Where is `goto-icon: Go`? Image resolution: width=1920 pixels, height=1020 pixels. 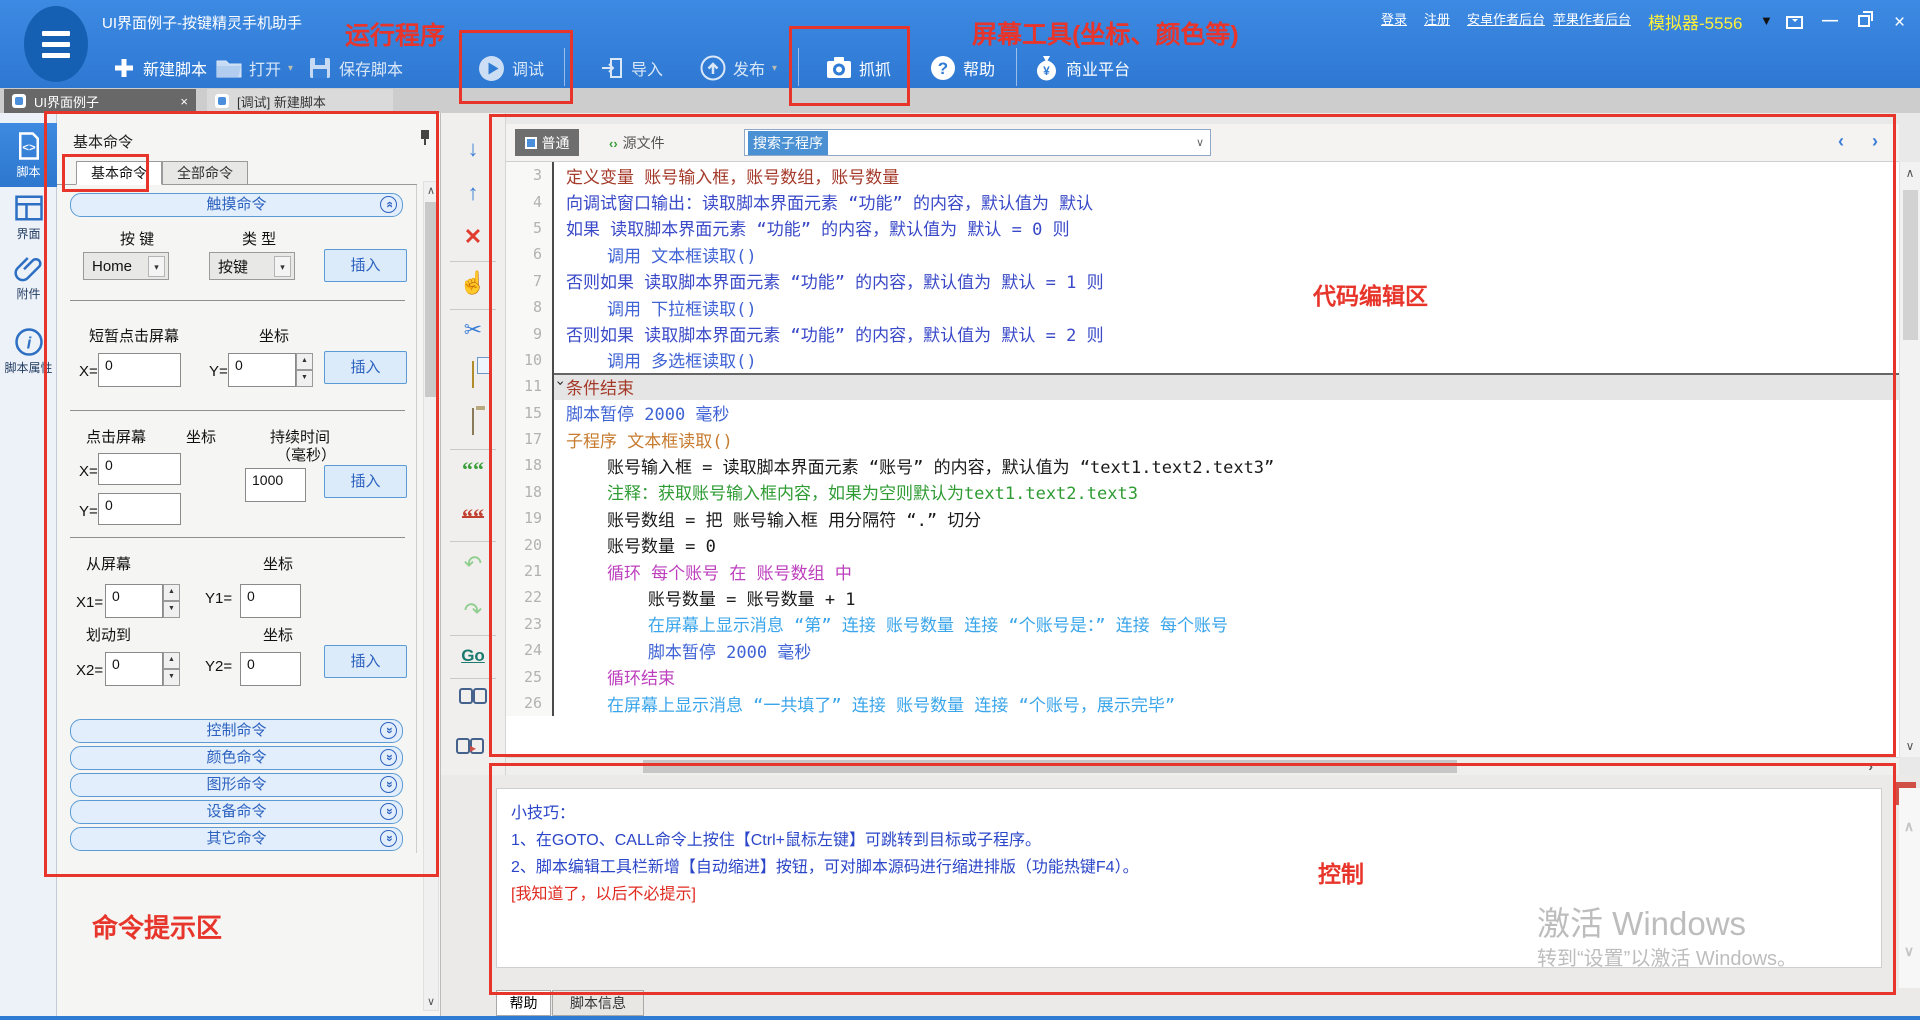 goto-icon: Go is located at coordinates (473, 656).